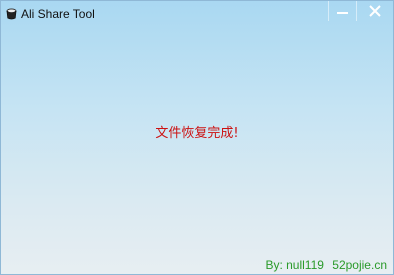  Describe the element at coordinates (374, 11) in the screenshot. I see `close-button` at that location.